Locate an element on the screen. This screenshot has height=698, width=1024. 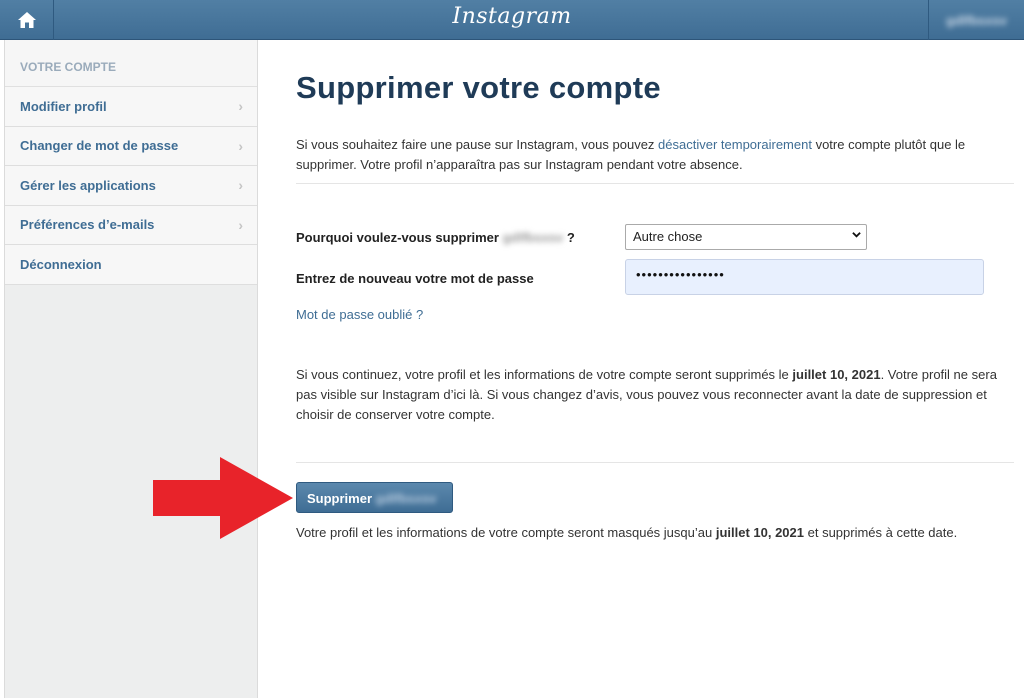
top-navigation-bar: Instagram gdlfbsxsv is located at coordinates (512, 20).